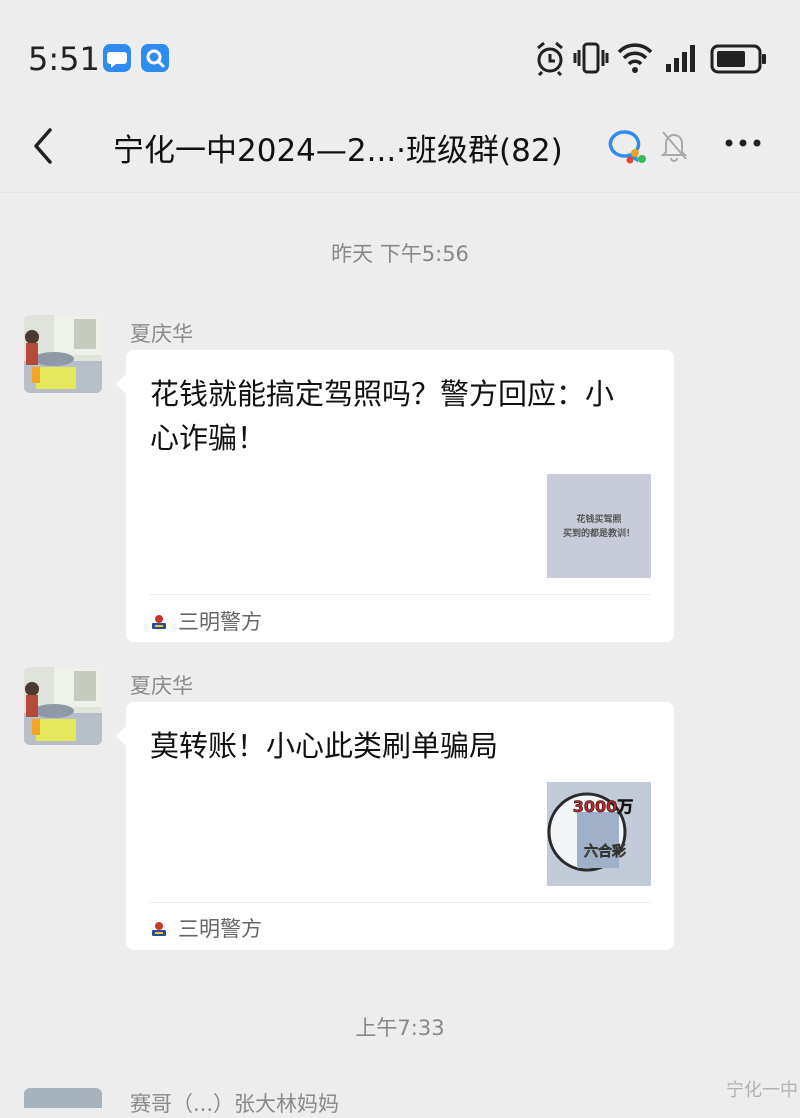 This screenshot has width=800, height=1118. Describe the element at coordinates (324, 746) in the screenshot. I see `card-title: 莫转账！小心此类刷单骗局` at that location.